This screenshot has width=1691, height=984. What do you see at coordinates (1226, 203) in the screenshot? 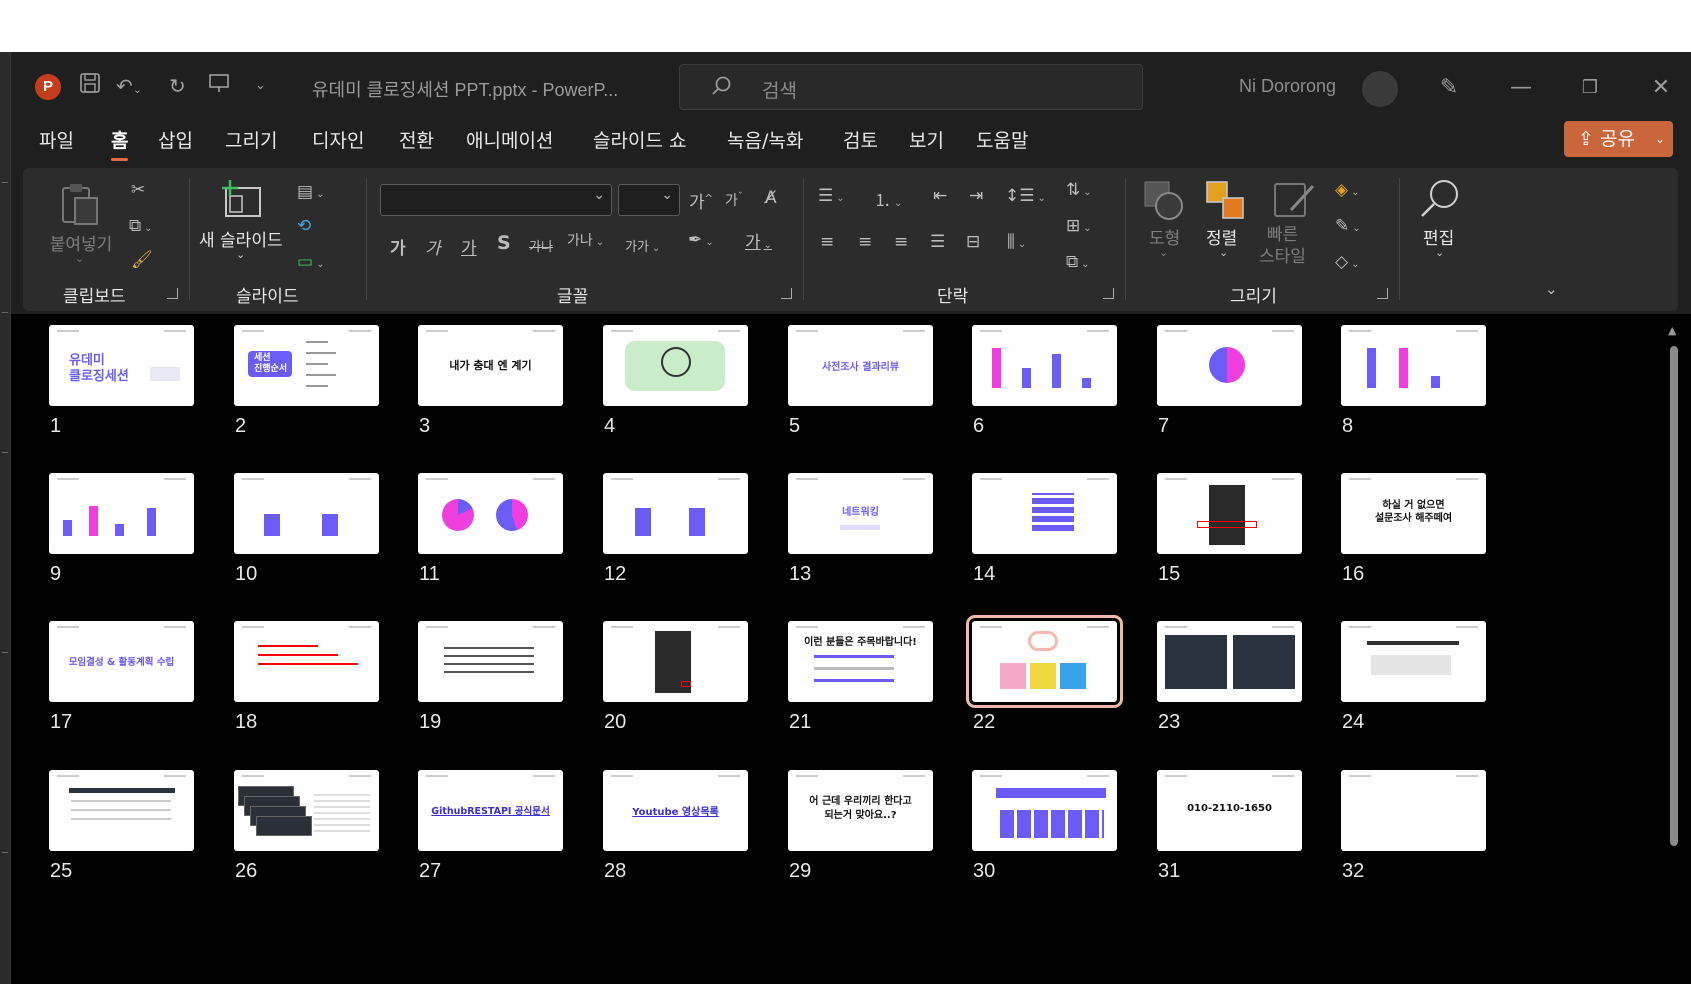
I see `arrange-icon` at bounding box center [1226, 203].